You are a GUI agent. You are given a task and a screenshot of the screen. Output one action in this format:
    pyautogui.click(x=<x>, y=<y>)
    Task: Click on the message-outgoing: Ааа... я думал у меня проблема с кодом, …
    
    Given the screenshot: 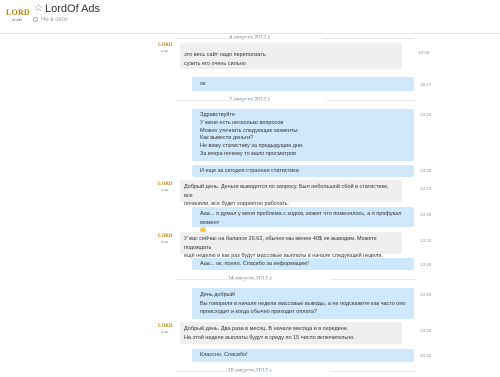 What is the action you would take?
    pyautogui.click(x=303, y=220)
    